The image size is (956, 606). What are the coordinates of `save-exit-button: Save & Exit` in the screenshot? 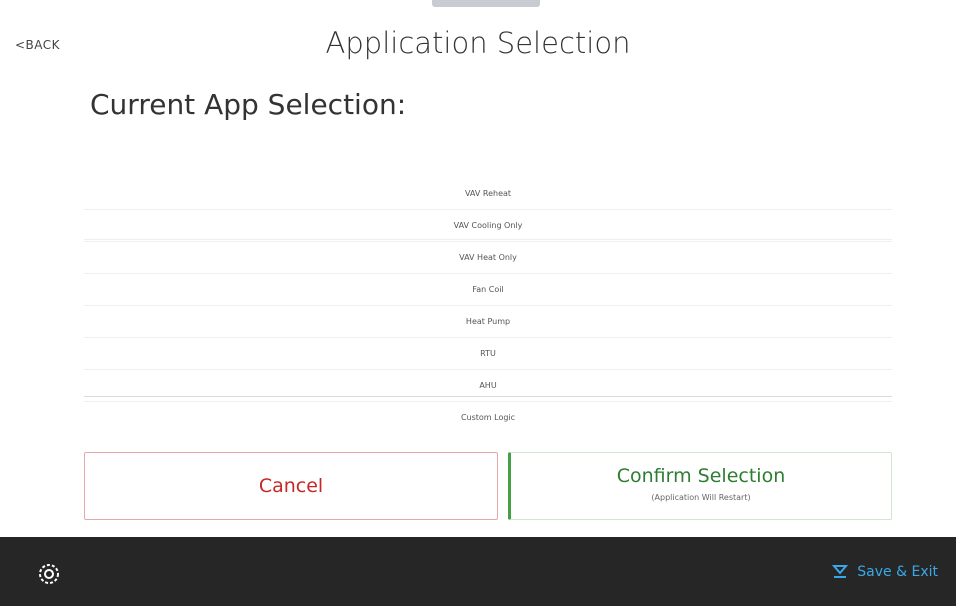 It's located at (884, 572).